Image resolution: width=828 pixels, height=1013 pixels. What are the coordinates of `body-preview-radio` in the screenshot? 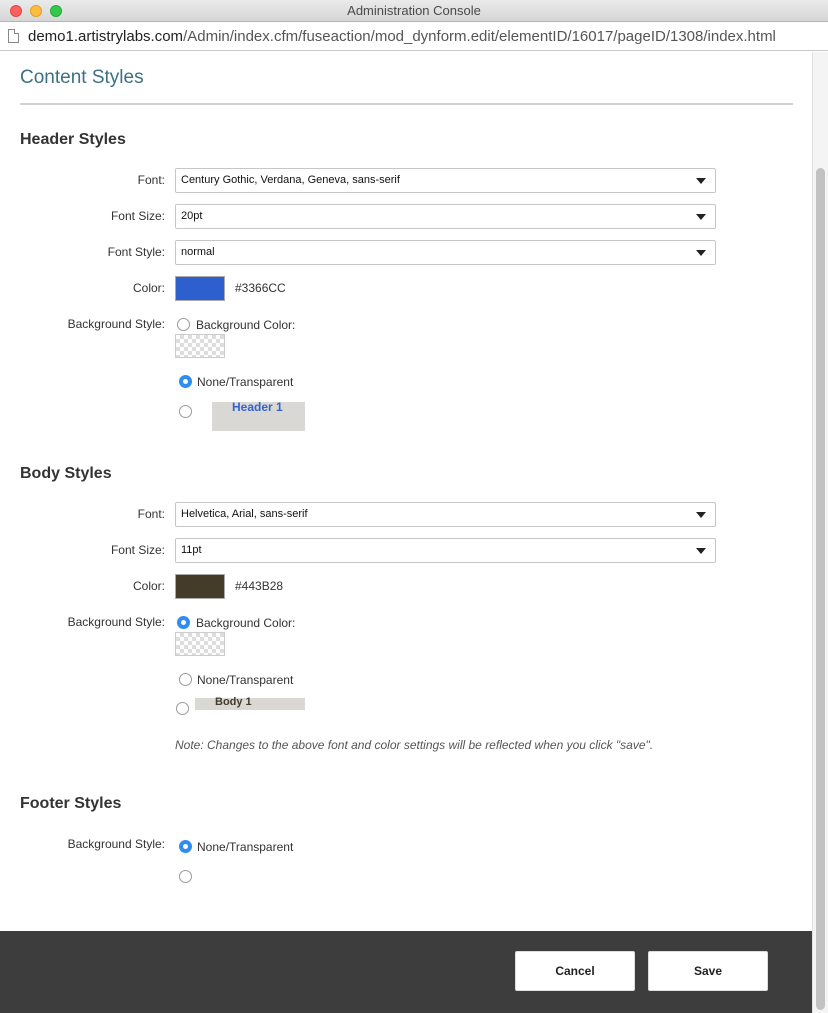 It's located at (182, 708).